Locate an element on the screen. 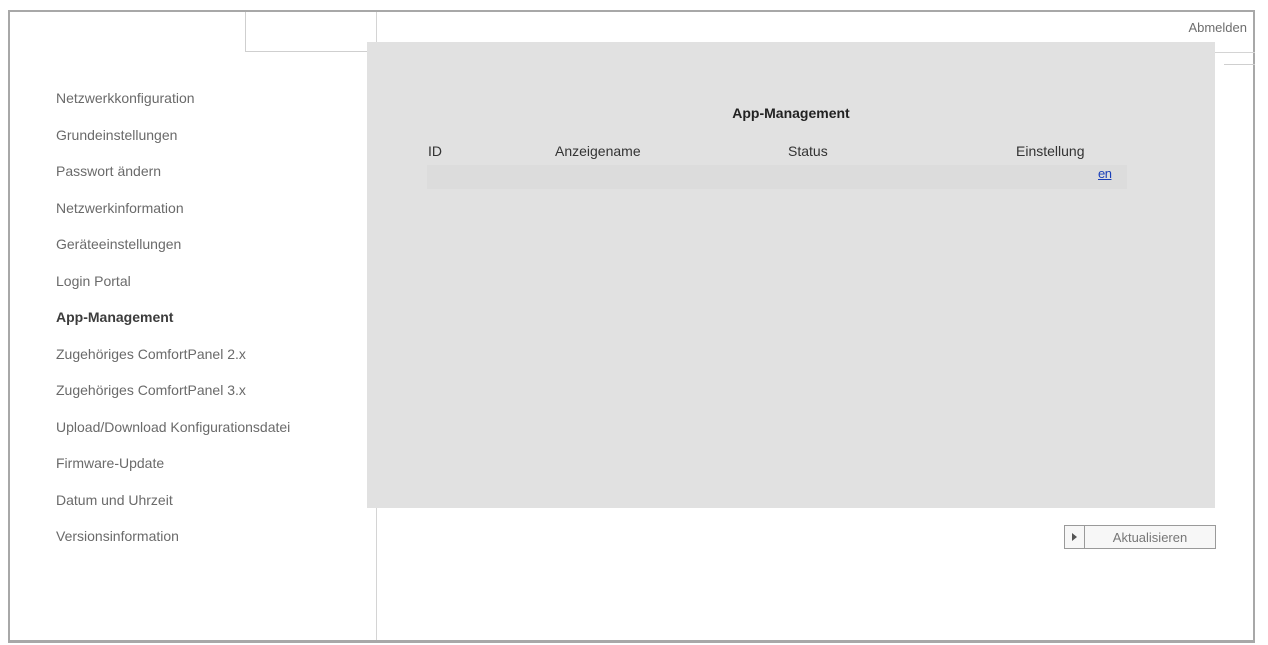 This screenshot has height=645, width=1268. logo-area is located at coordinates (128, 32).